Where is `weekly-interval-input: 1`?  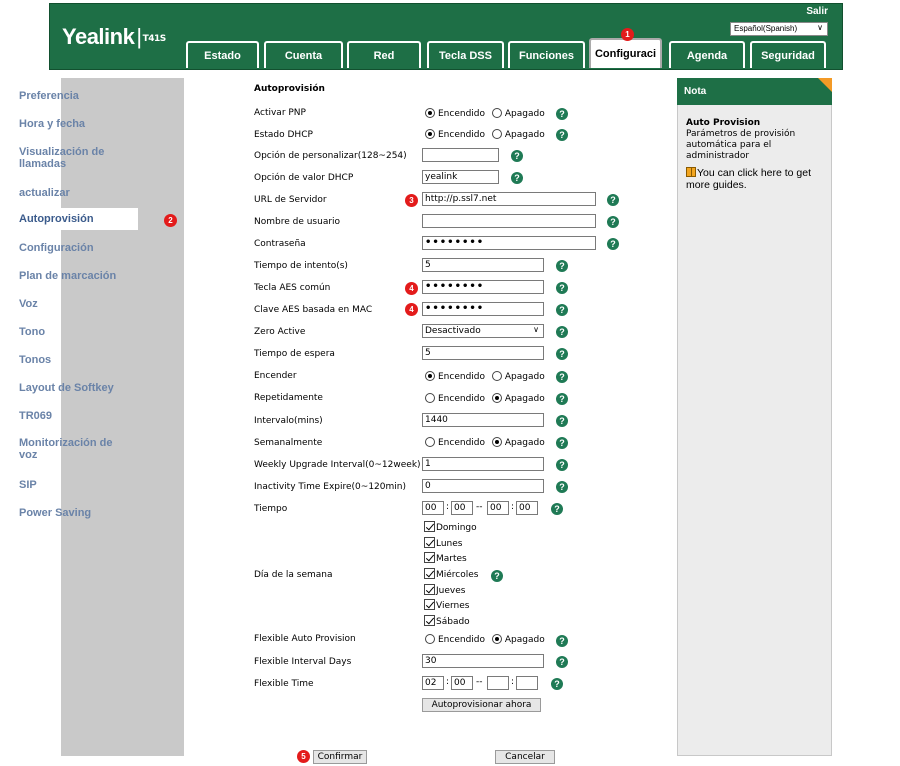
weekly-interval-input: 1 is located at coordinates (483, 464).